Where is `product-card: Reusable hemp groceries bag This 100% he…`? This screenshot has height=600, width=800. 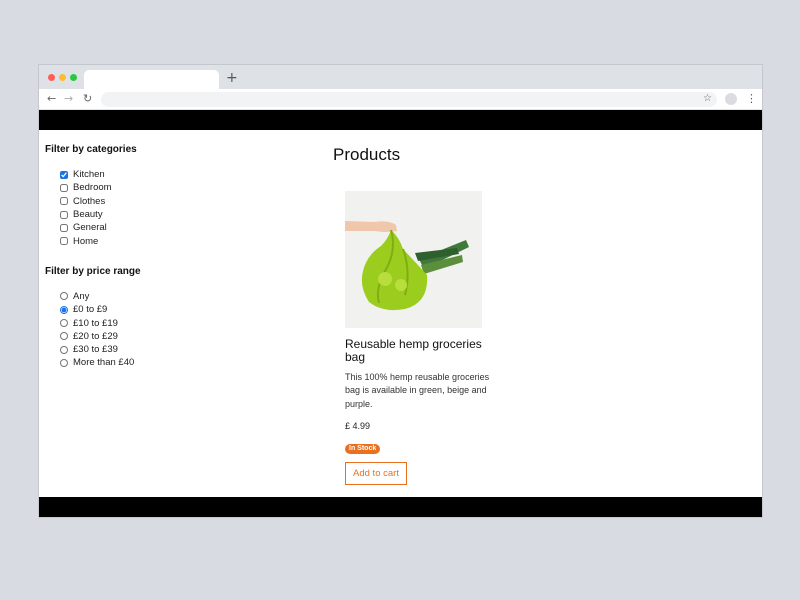
product-card: Reusable hemp groceries bag This 100% he… is located at coordinates (418, 338).